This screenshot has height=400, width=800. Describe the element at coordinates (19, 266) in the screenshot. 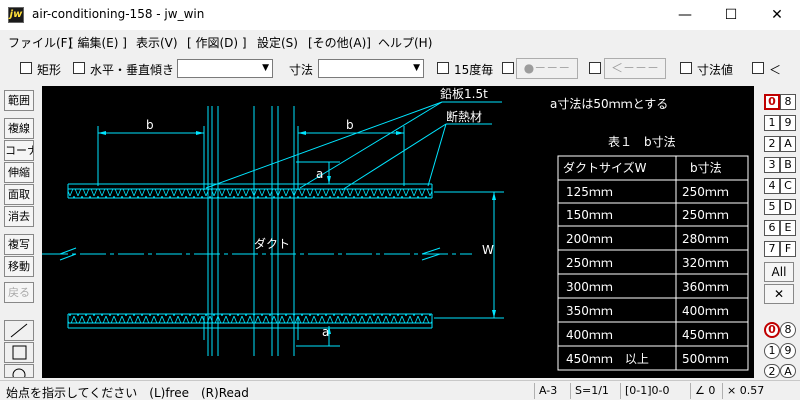

I see `tool-move: 移動` at that location.